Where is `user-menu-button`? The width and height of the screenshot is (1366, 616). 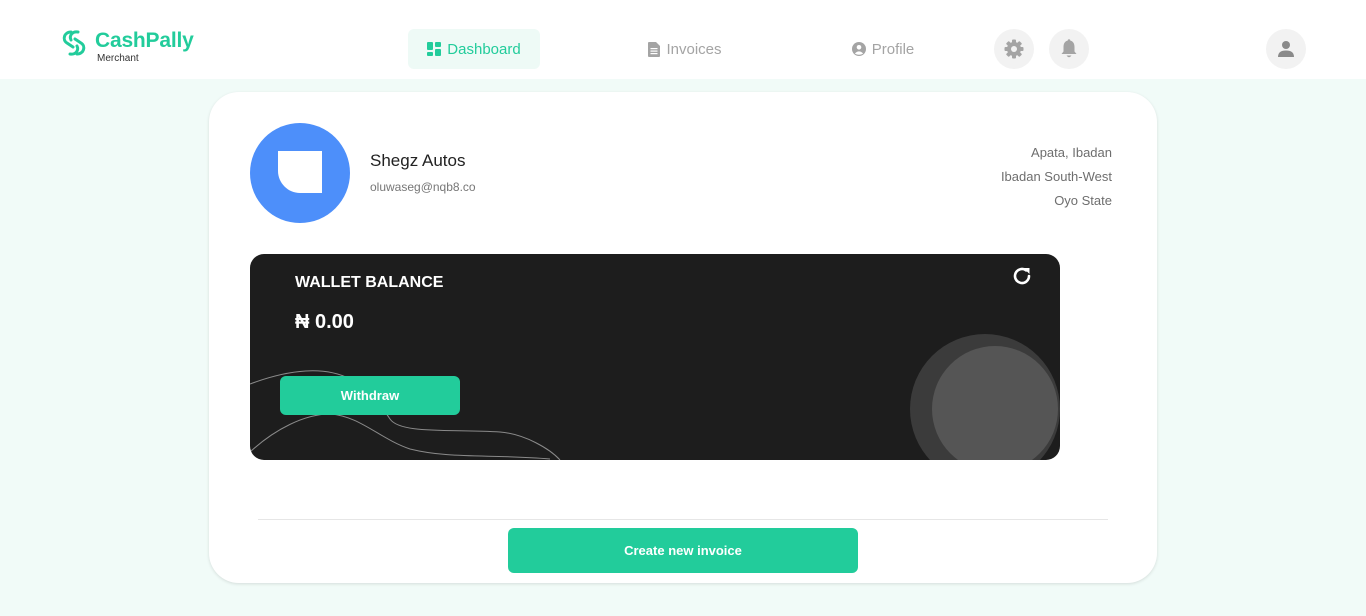 user-menu-button is located at coordinates (1286, 49).